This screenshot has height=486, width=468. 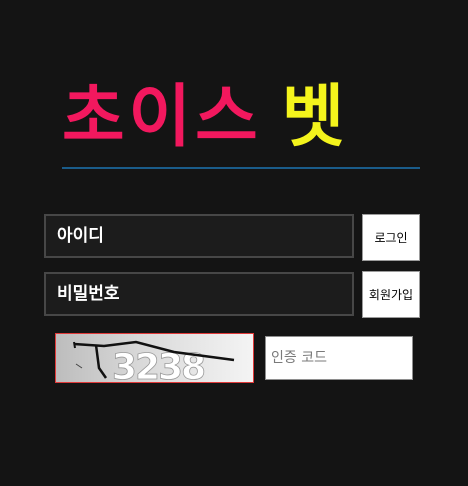 What do you see at coordinates (158, 364) in the screenshot?
I see `captcha-code: 3238` at bounding box center [158, 364].